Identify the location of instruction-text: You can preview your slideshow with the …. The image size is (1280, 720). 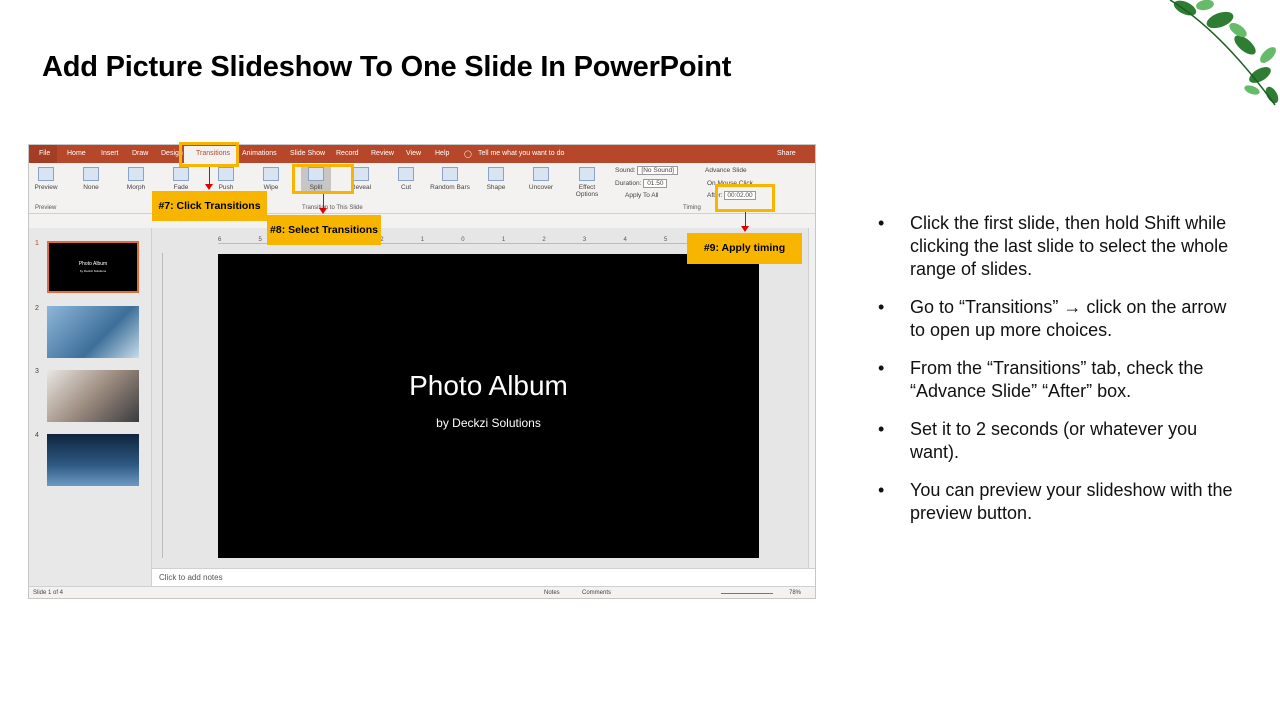
(1071, 501).